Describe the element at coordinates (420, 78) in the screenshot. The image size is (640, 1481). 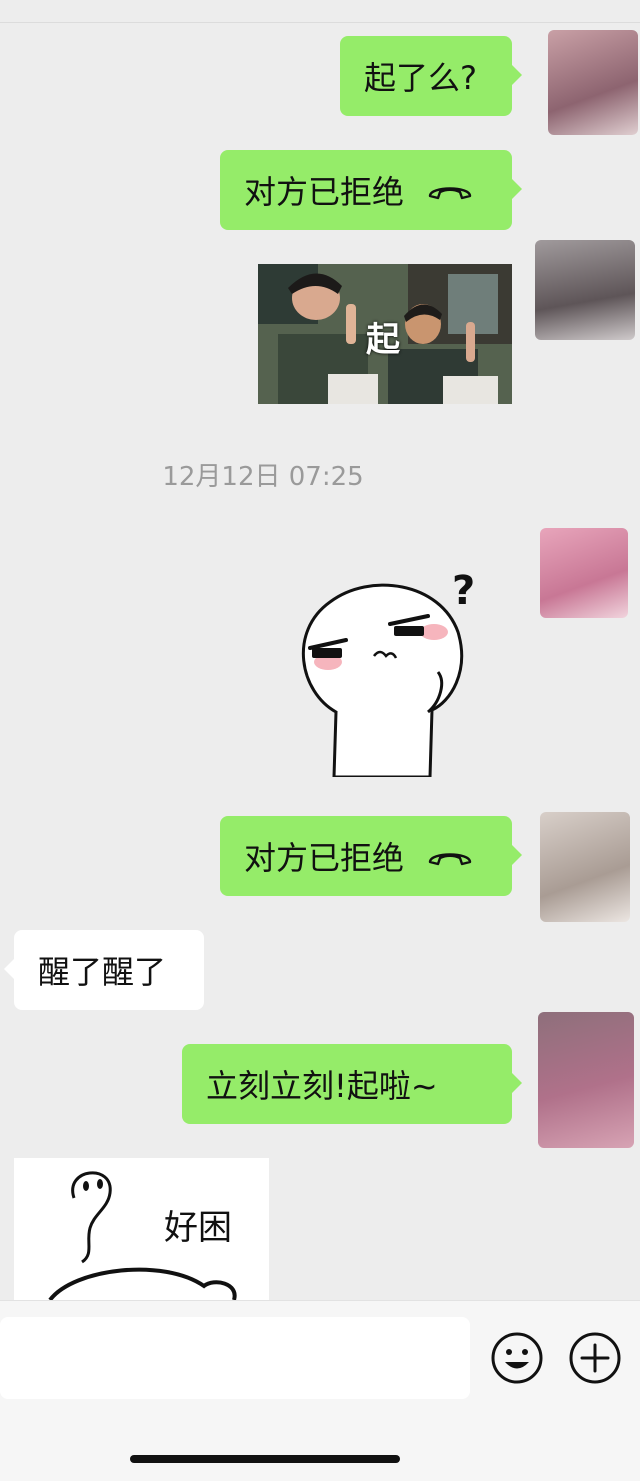
I see `message-text: 起了么?` at that location.